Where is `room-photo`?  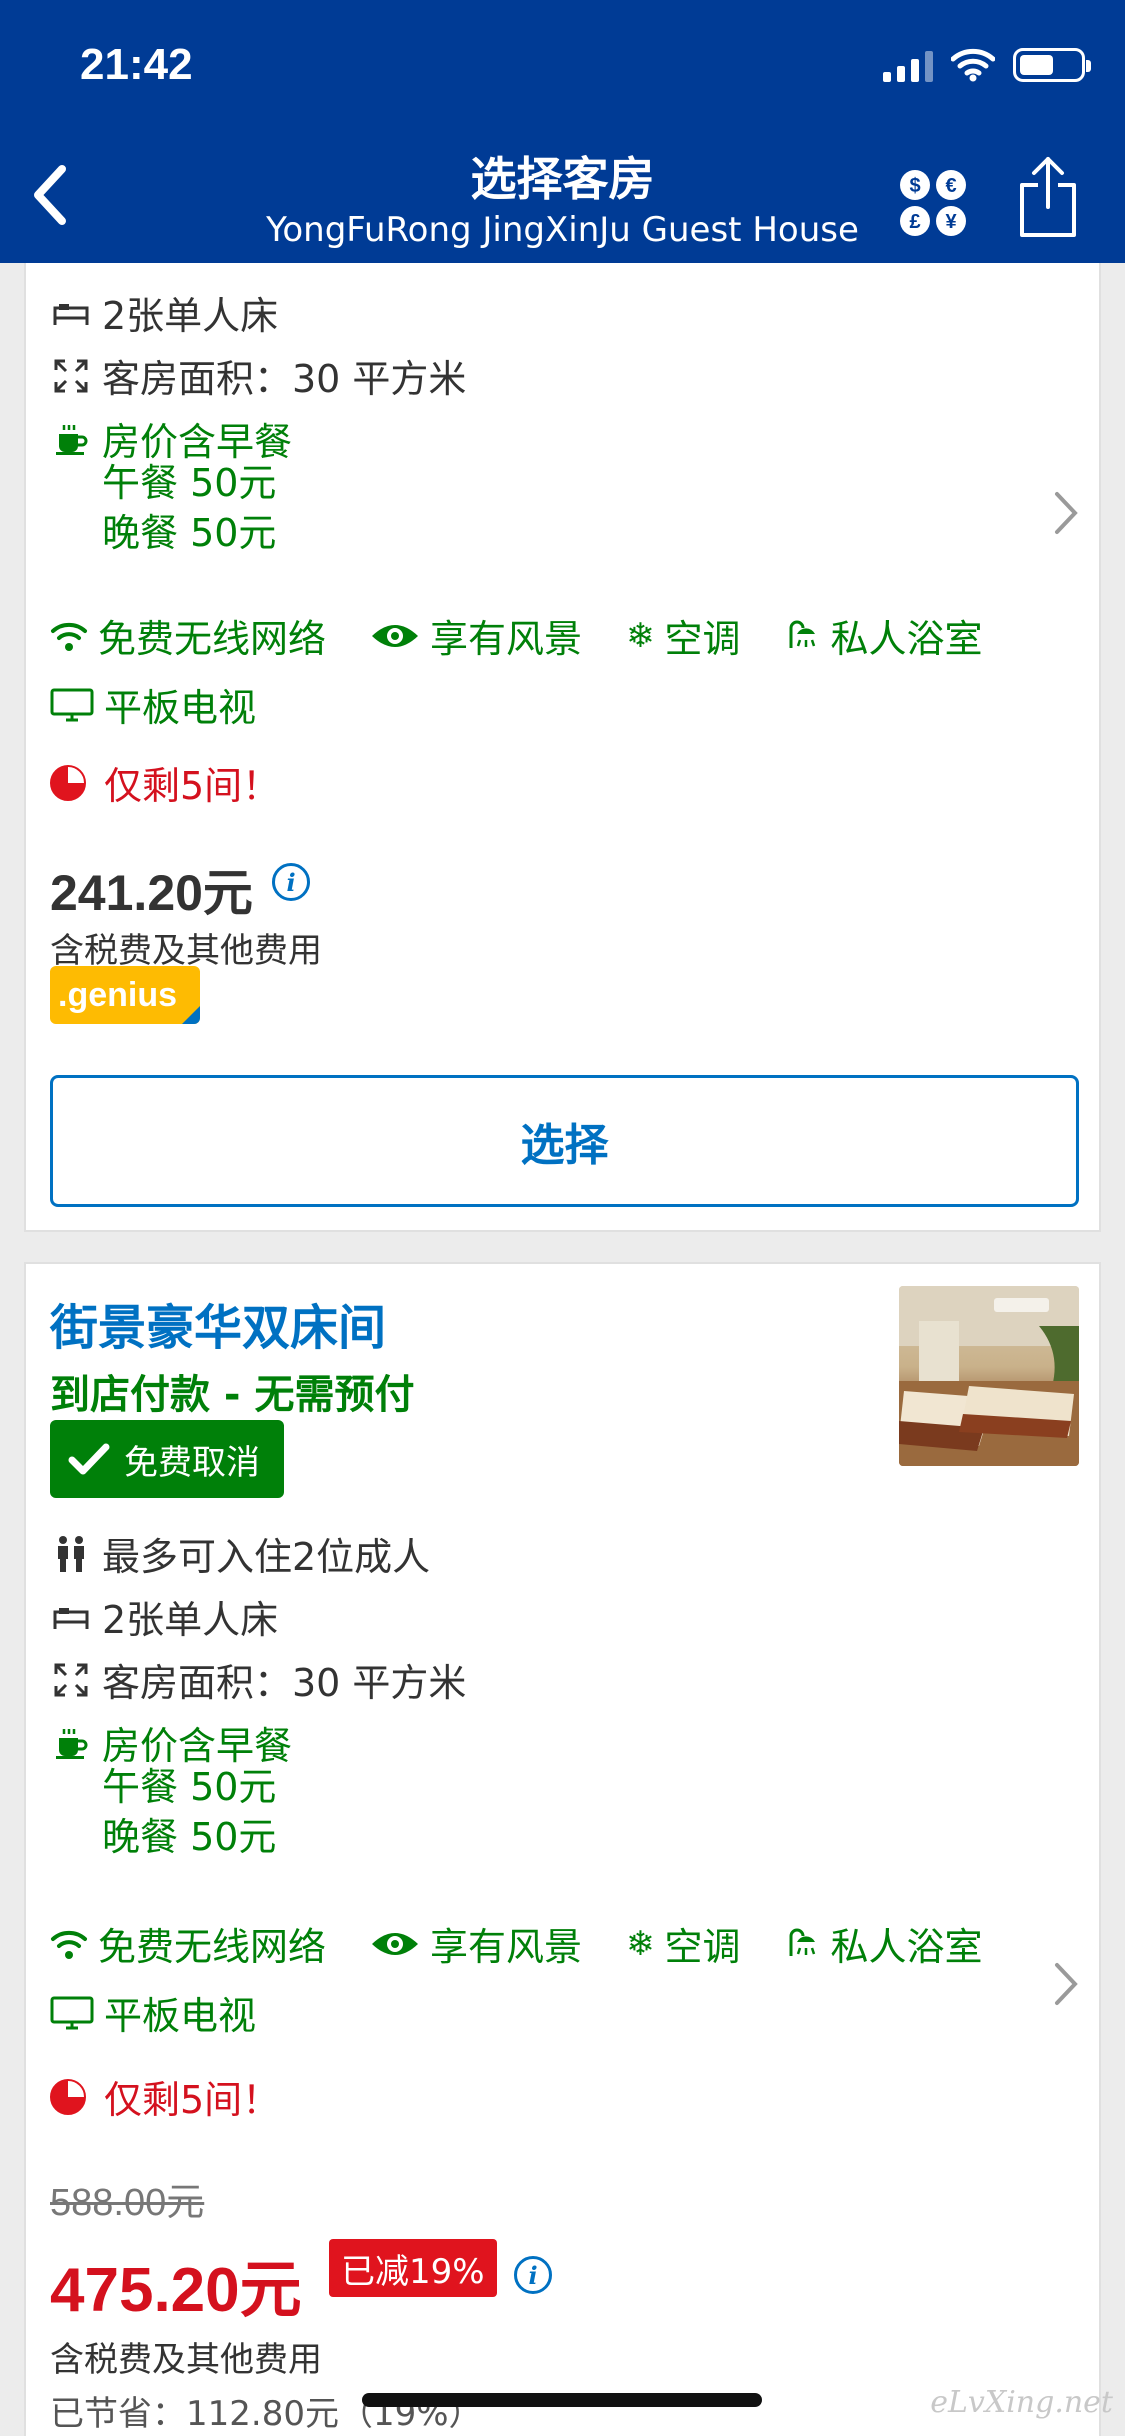 room-photo is located at coordinates (989, 1376).